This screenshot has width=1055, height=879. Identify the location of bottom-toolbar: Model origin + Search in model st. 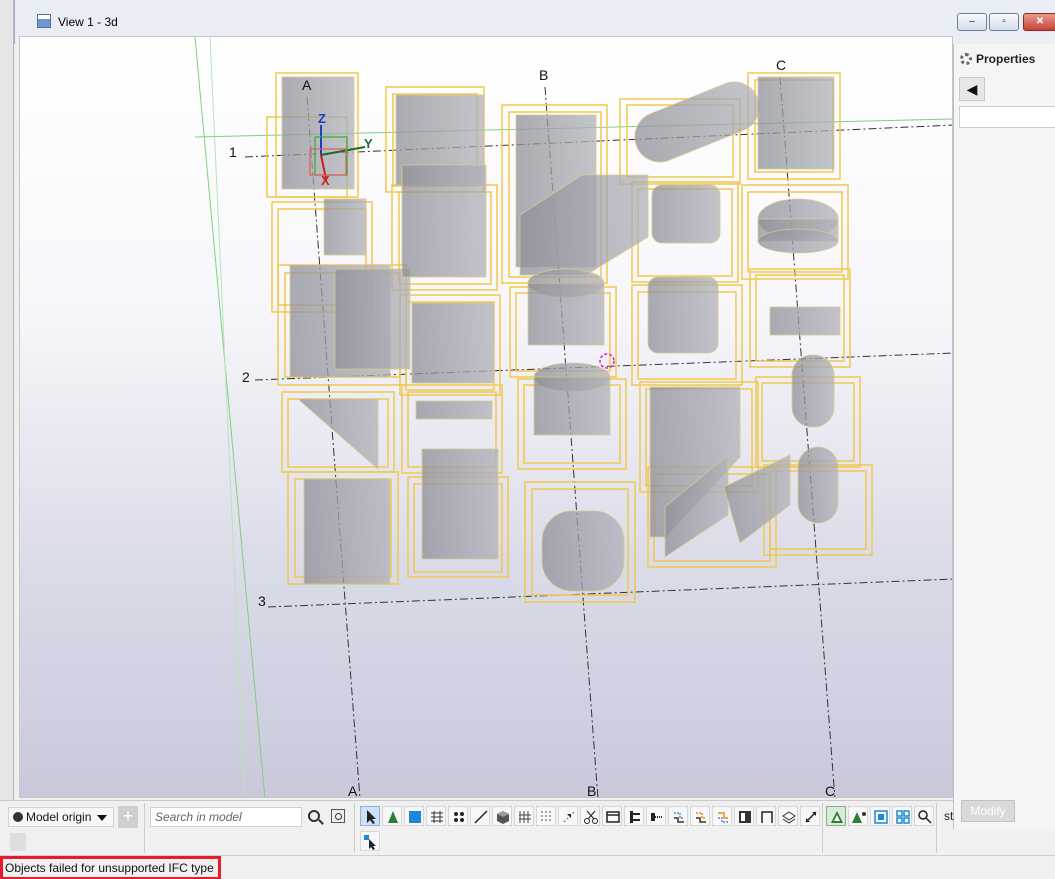
(476, 827).